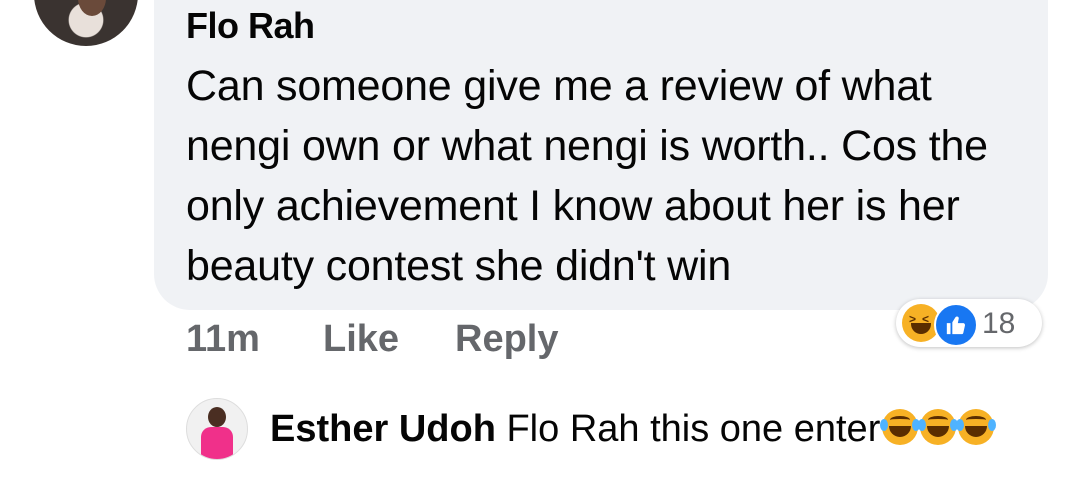  What do you see at coordinates (86, 23) in the screenshot?
I see `commenter-avatar` at bounding box center [86, 23].